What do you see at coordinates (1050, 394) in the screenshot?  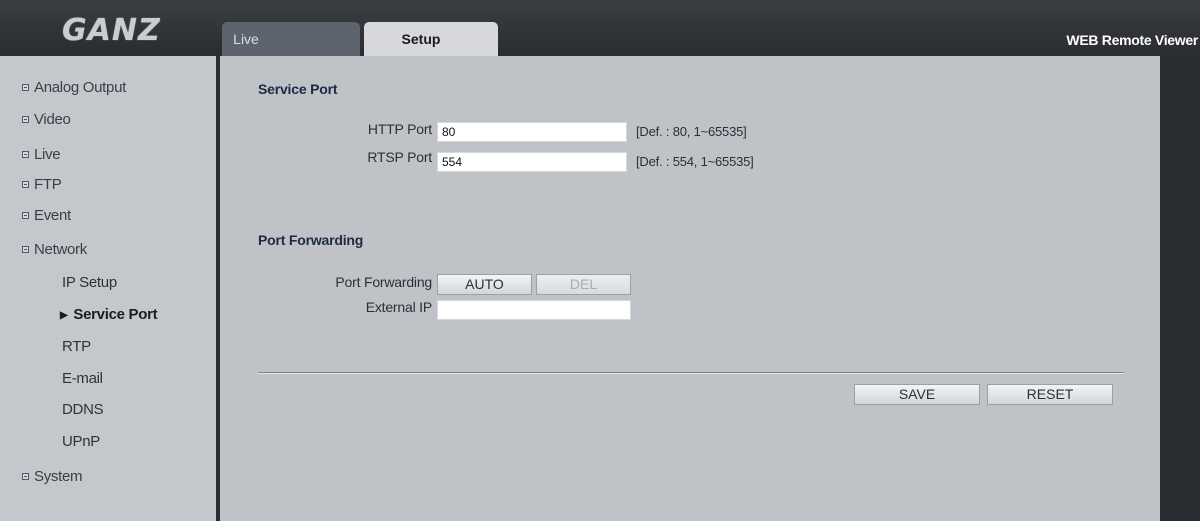 I see `reset-button: RESET` at bounding box center [1050, 394].